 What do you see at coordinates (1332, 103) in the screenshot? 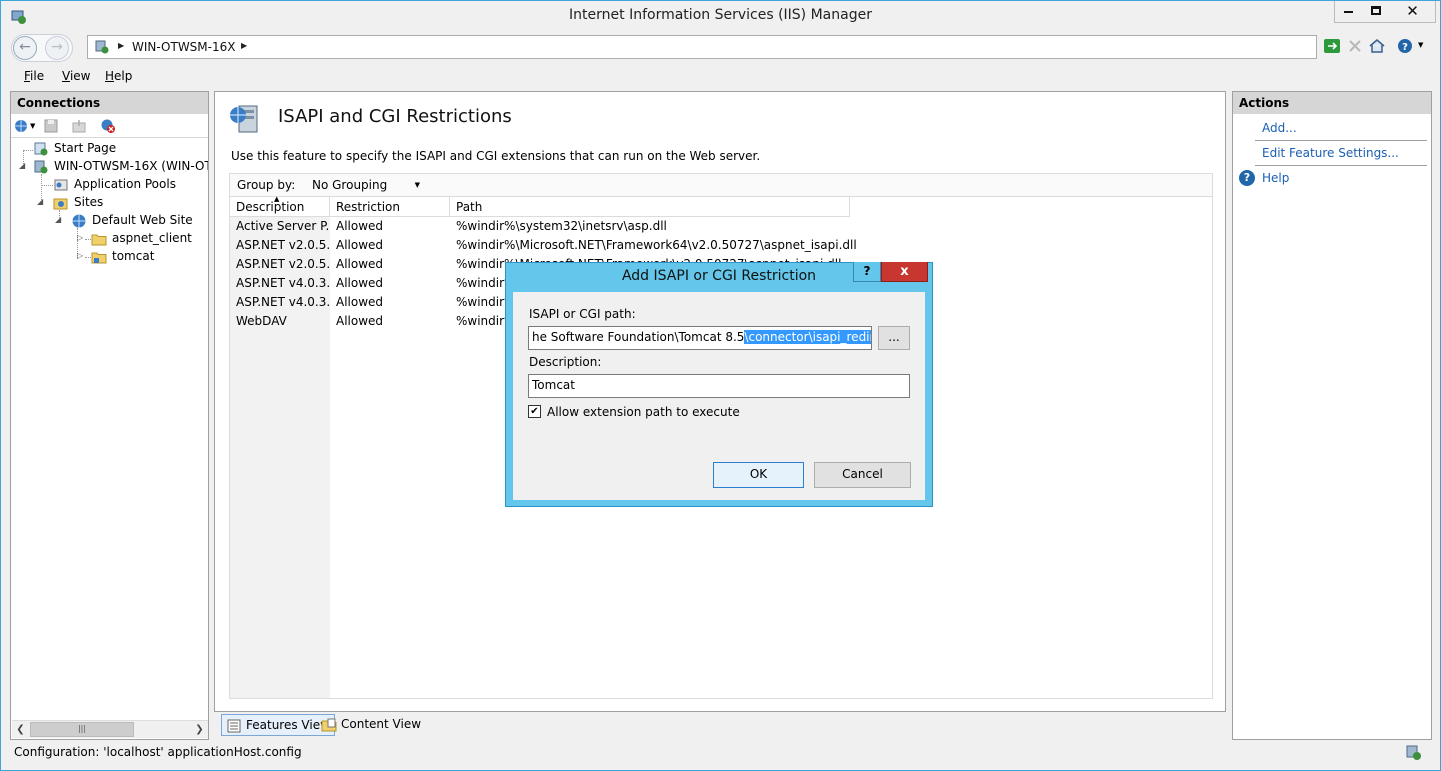
I see `actions-header: Actions` at bounding box center [1332, 103].